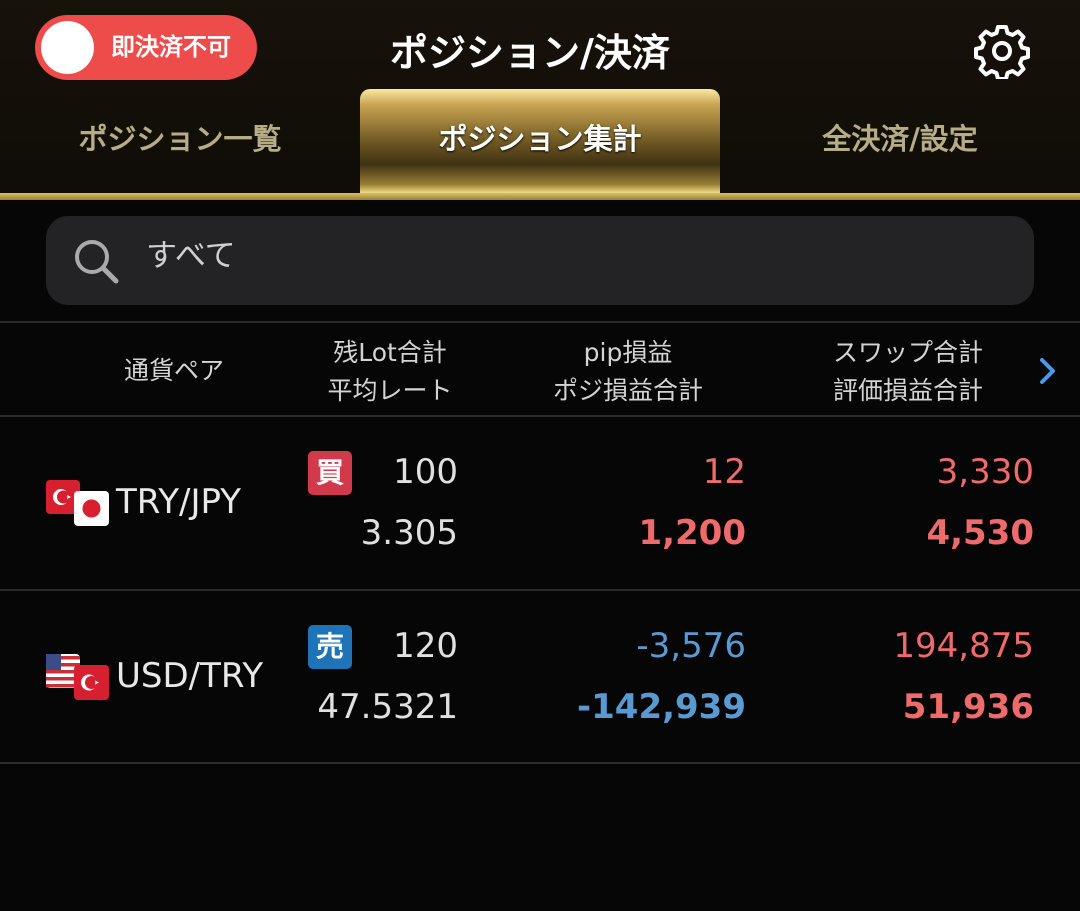 The image size is (1080, 911). I want to click on gear-icon, so click(1002, 51).